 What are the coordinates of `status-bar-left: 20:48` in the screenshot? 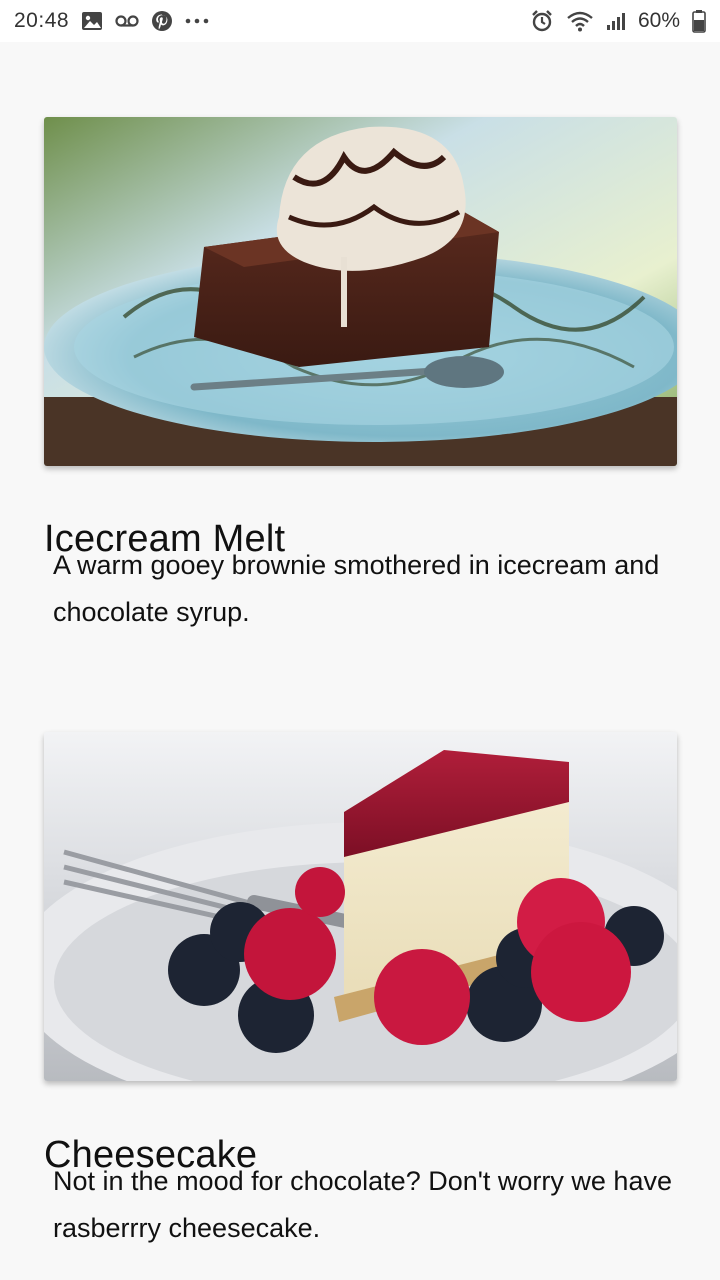 It's located at (111, 21).